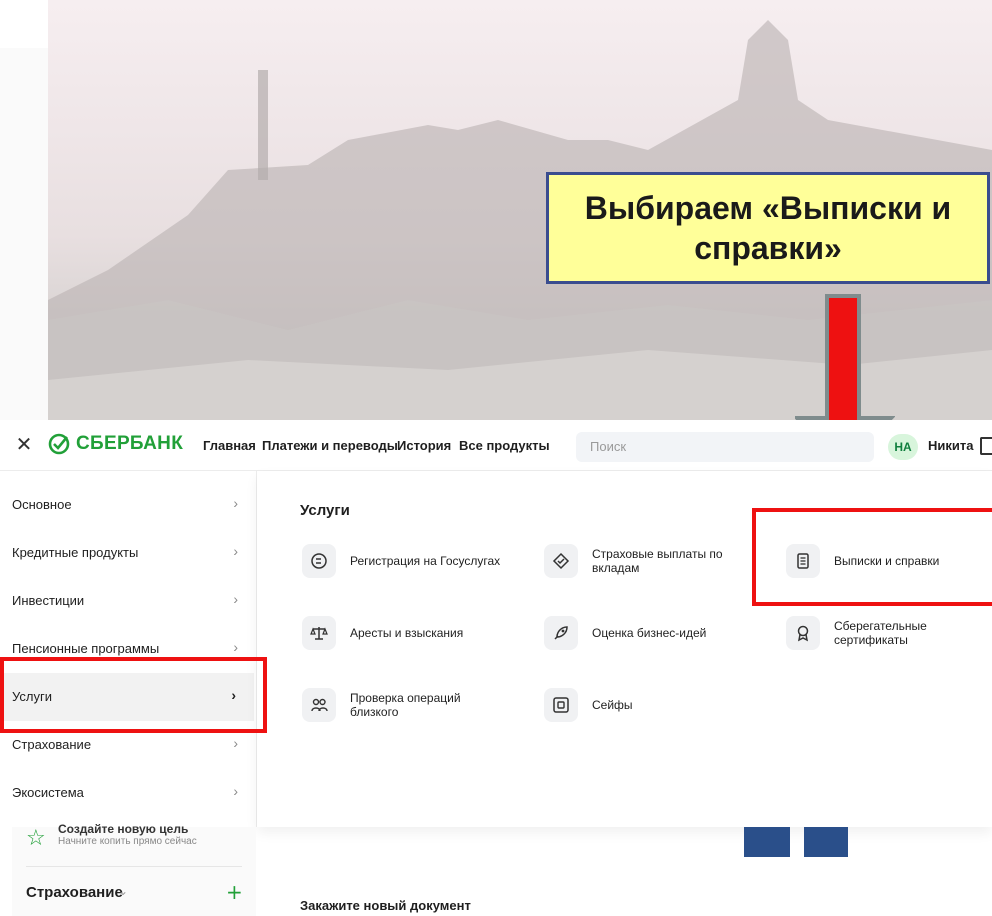 Image resolution: width=992 pixels, height=916 pixels. Describe the element at coordinates (319, 561) in the screenshot. I see `gosuslugi-icon` at that location.